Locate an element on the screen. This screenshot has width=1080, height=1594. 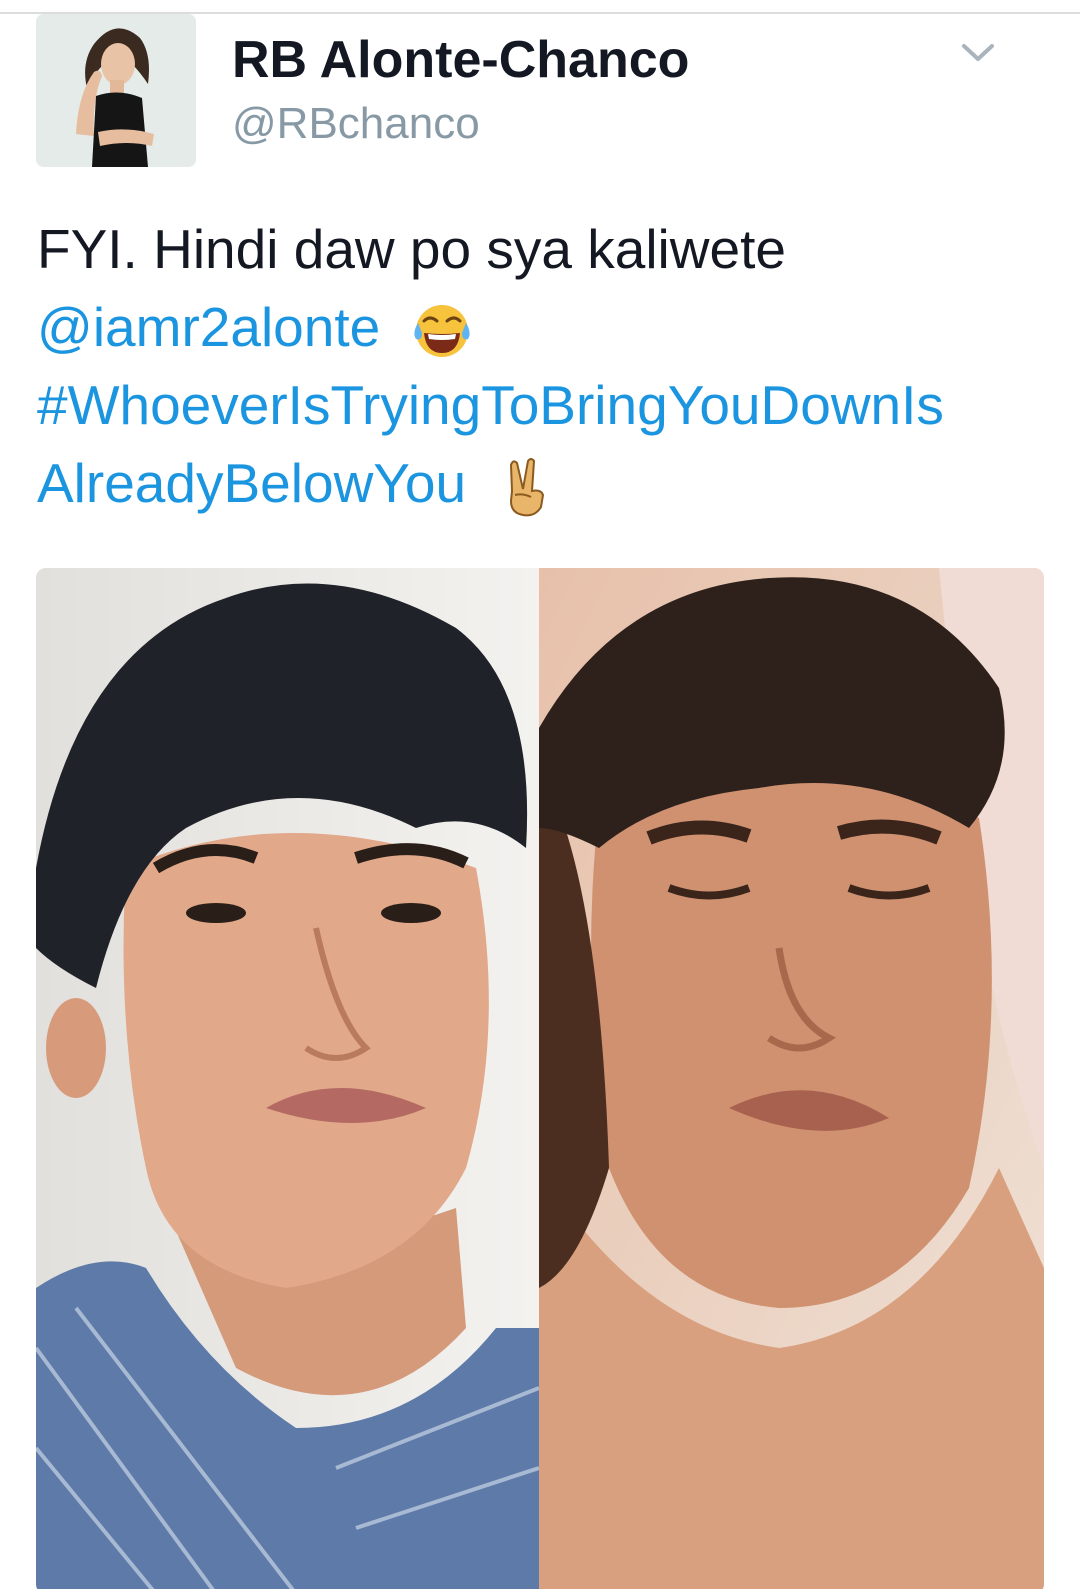
bottom-rule is located at coordinates (540, 1591).